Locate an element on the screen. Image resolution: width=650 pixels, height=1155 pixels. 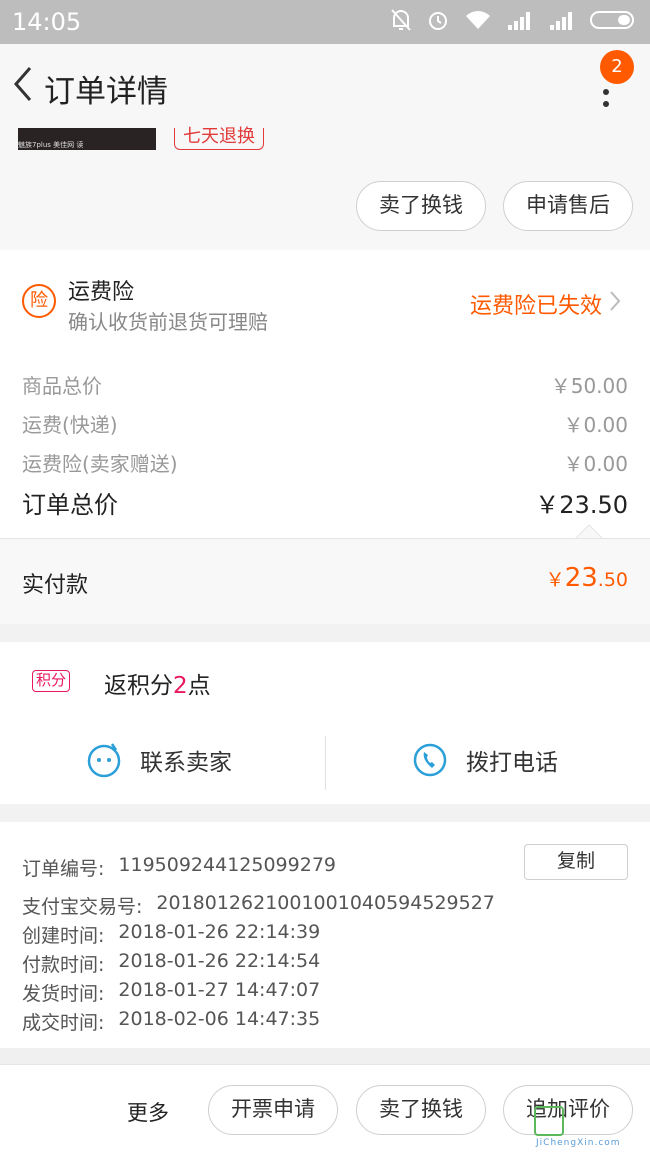
signal-icon is located at coordinates (519, 21).